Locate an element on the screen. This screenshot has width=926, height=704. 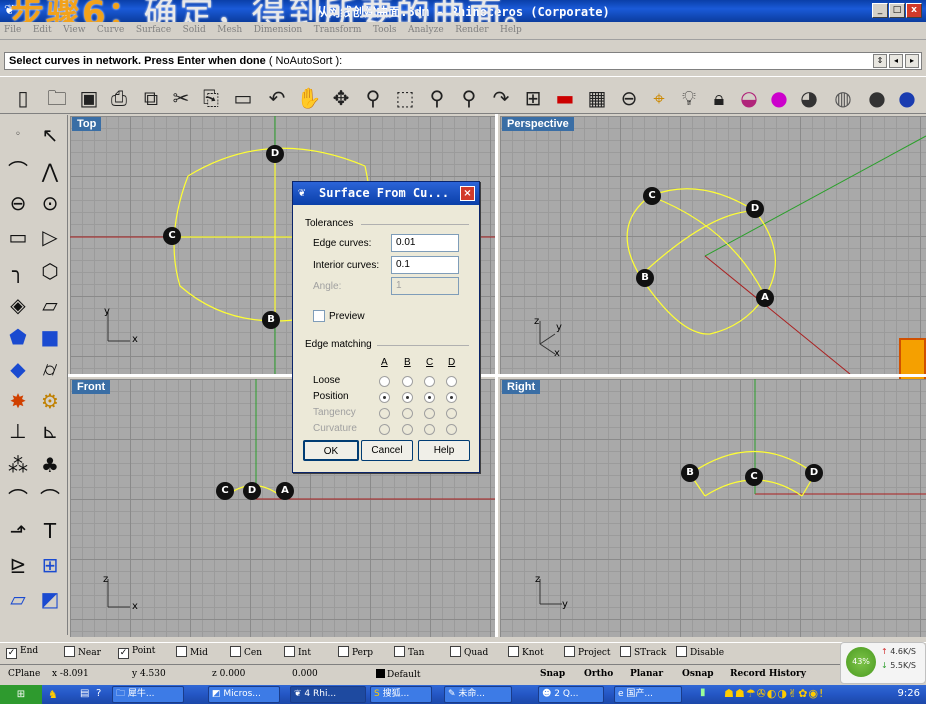
cut-icon: ✂ is located at coordinates (181, 98).